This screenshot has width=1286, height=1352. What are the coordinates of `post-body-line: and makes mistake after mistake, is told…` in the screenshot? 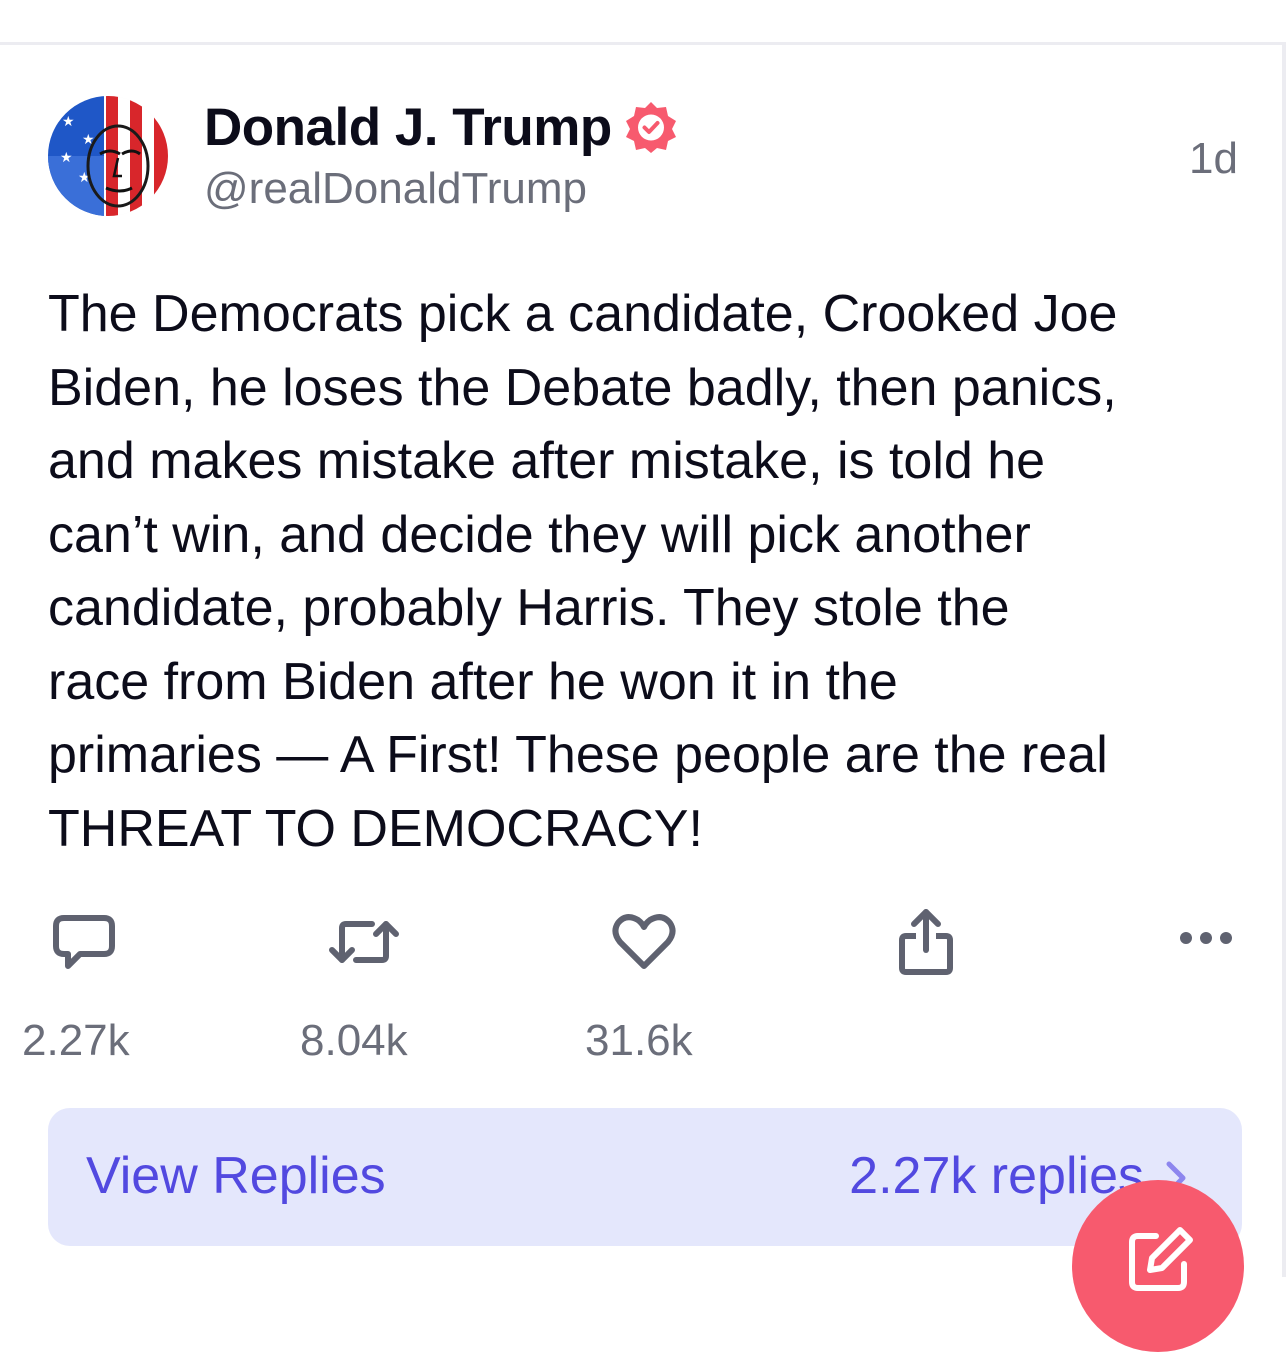 It's located at (547, 461).